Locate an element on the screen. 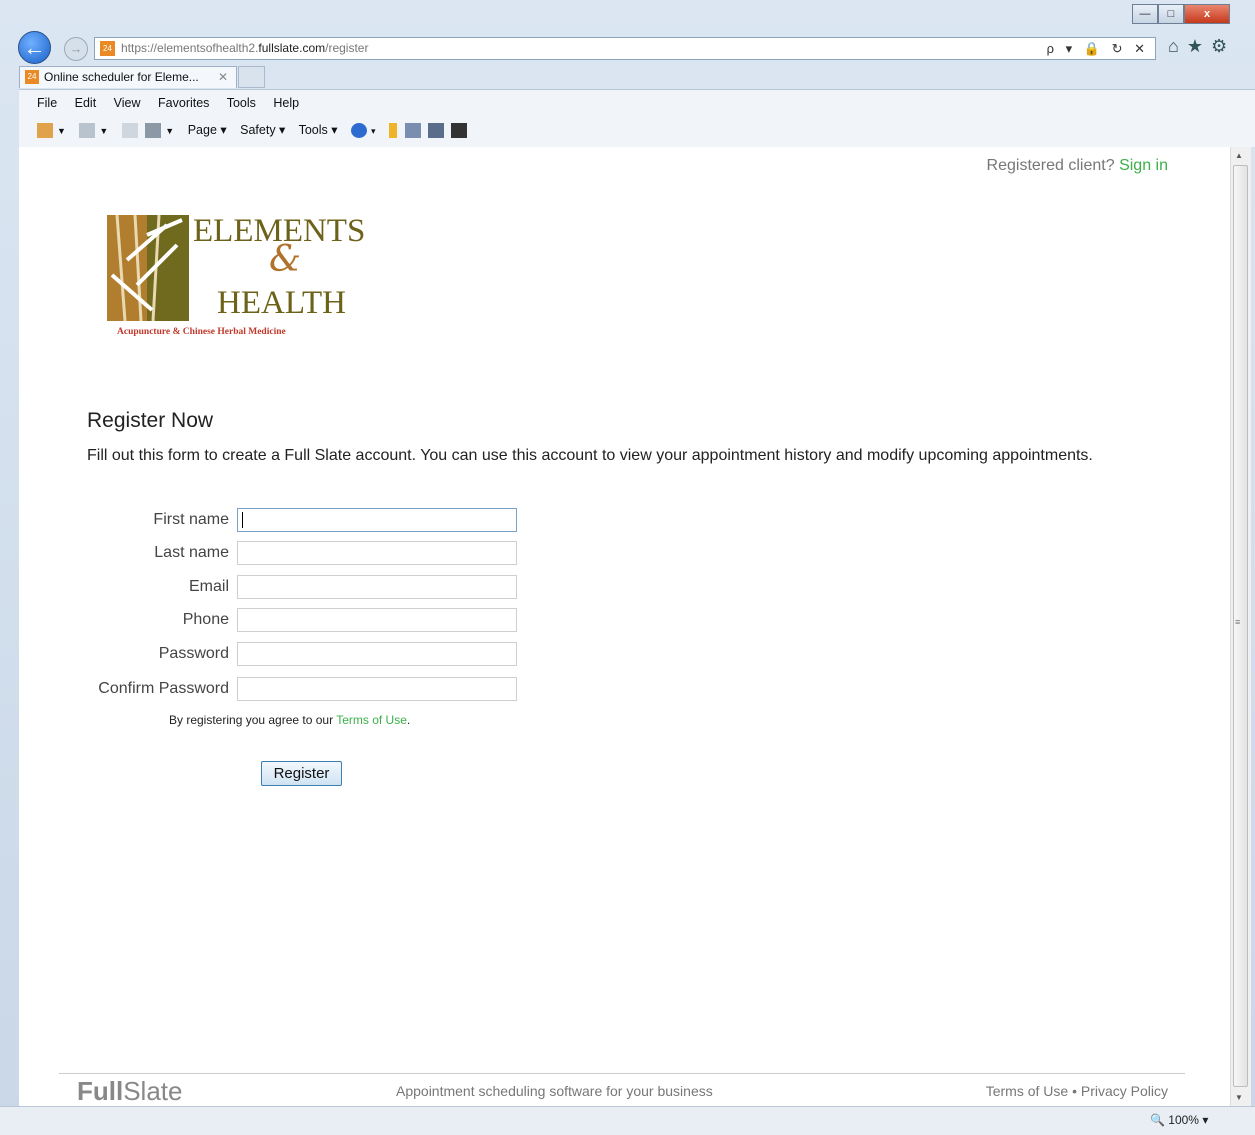 This screenshot has width=1255, height=1135. brand-bold: Full is located at coordinates (100, 1091).